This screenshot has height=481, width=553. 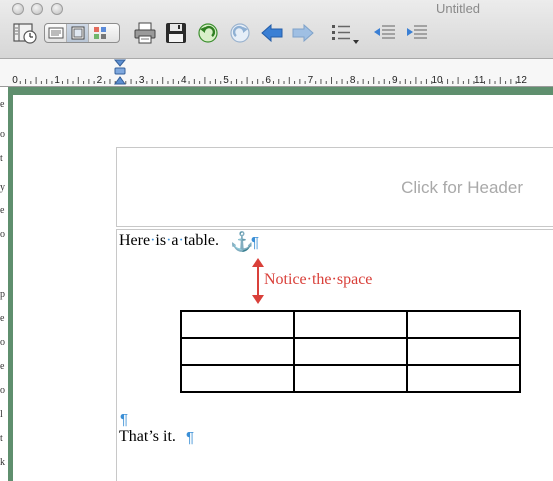 I want to click on window-titlebar: Untitled, so click(x=276, y=29).